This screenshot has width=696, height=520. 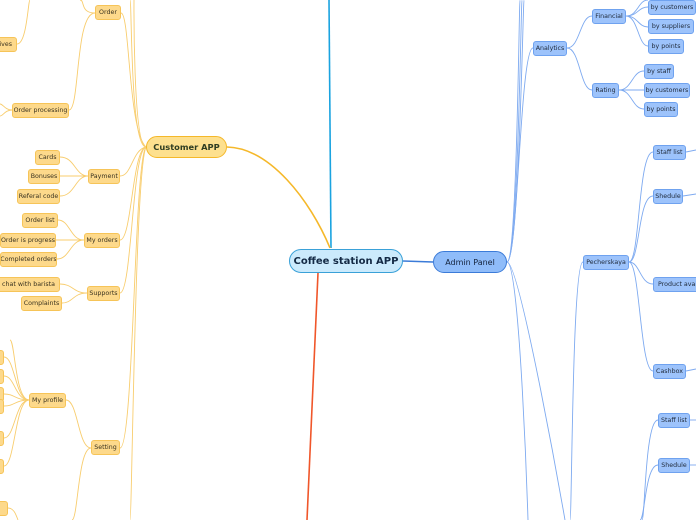 What do you see at coordinates (41, 303) in the screenshot?
I see `complaints-node: Complaints` at bounding box center [41, 303].